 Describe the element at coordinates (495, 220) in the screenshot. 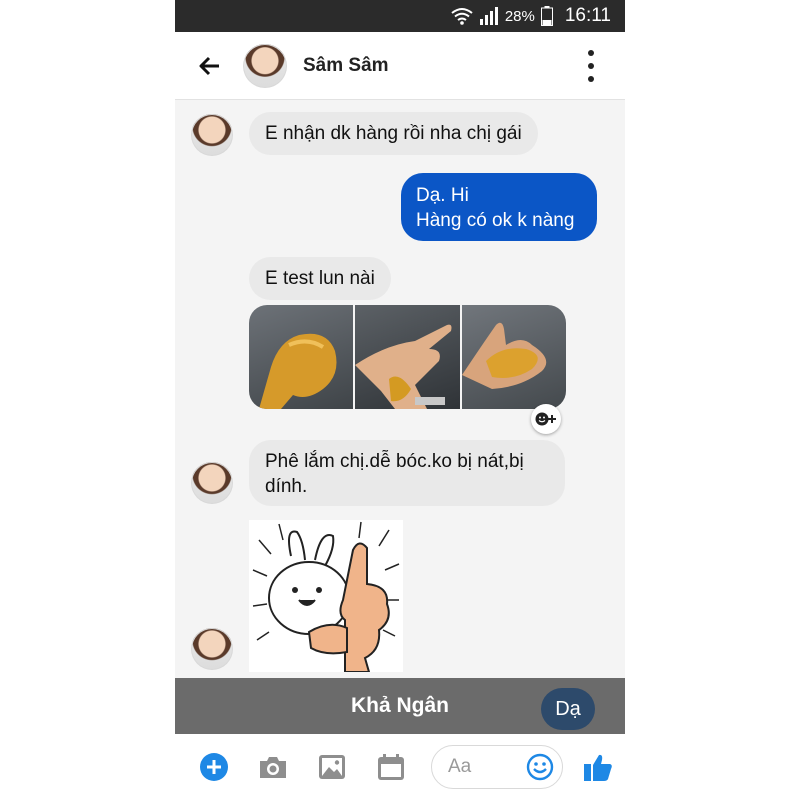

I see `message-text-line: Hàng có ok k nàng` at that location.